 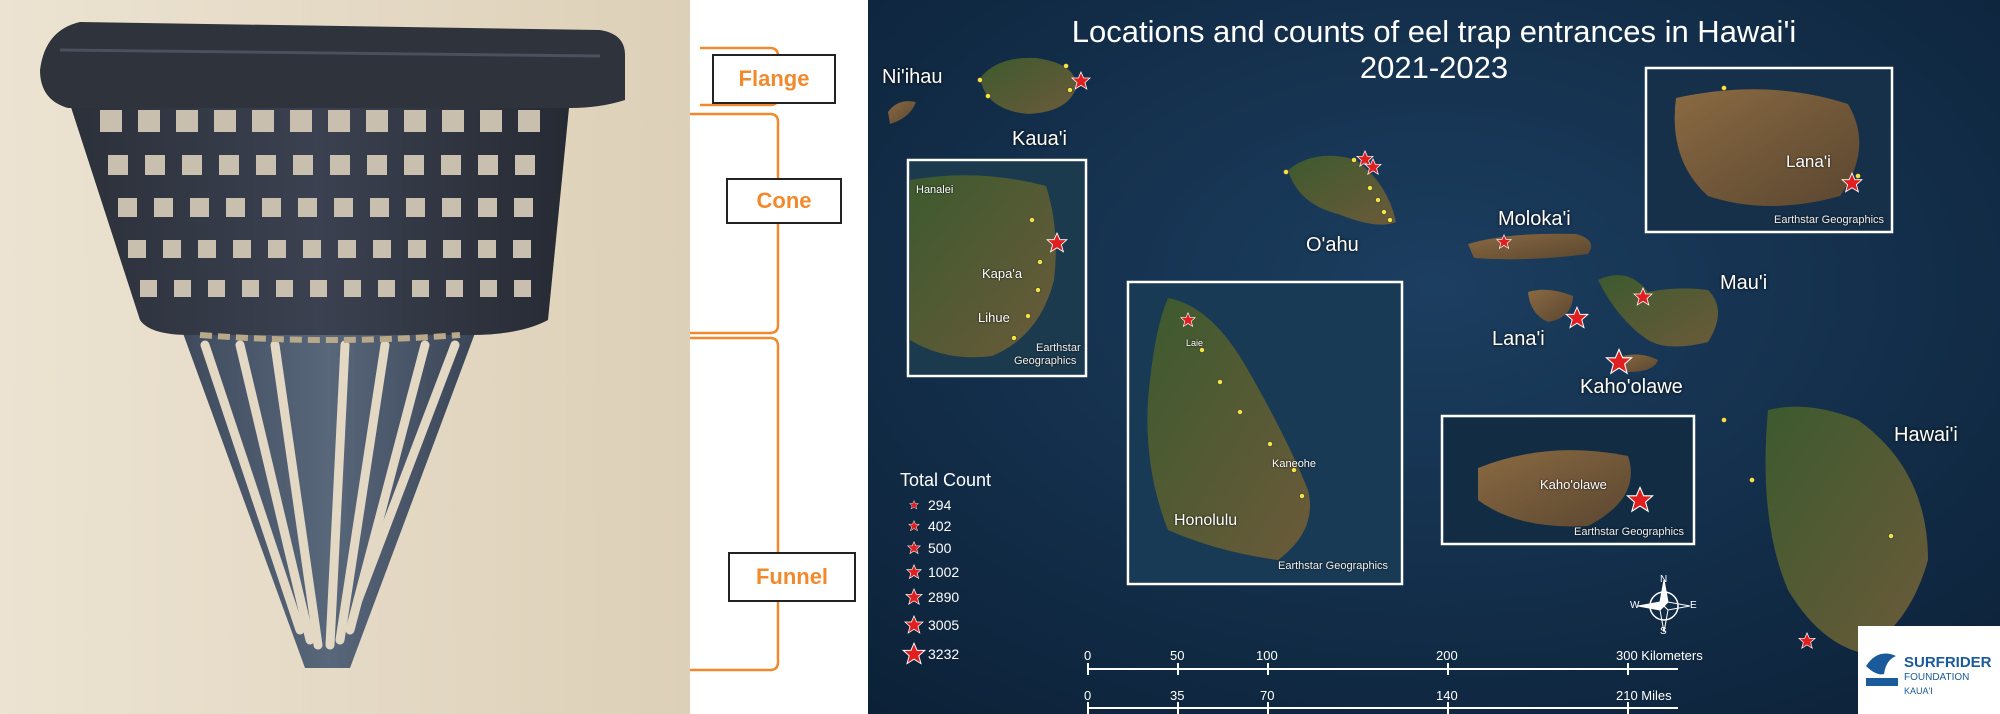 I want to click on inset-label-kahoolawe: Kaho'olawe, so click(x=1573, y=484).